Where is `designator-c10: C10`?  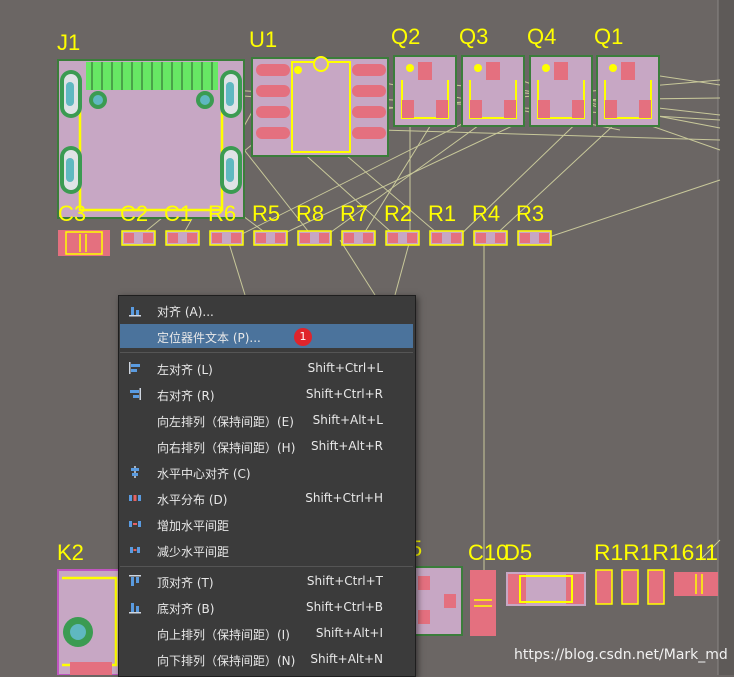 designator-c10: C10 is located at coordinates (488, 552).